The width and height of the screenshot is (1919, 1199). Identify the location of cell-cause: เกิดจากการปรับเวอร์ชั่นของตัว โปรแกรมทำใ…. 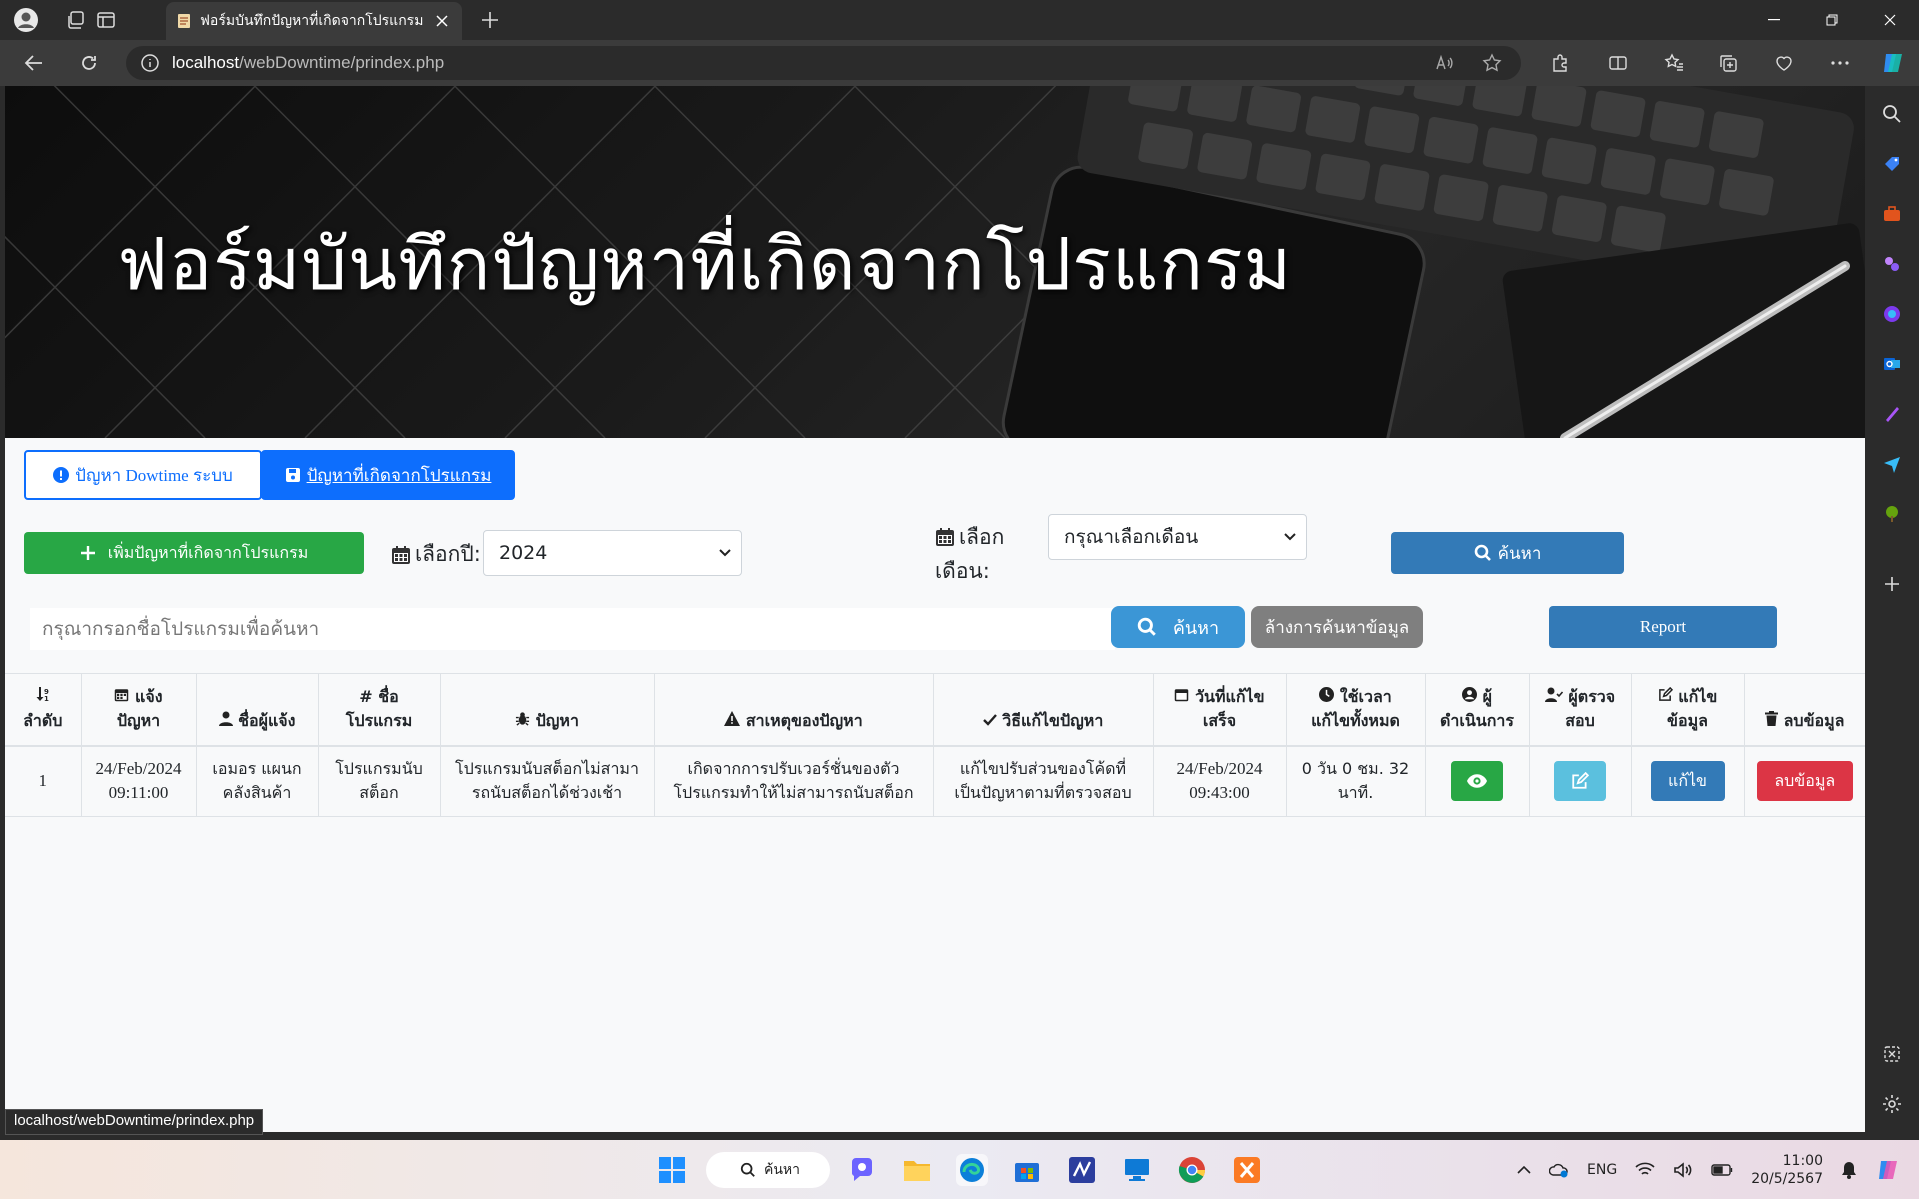
(793, 781).